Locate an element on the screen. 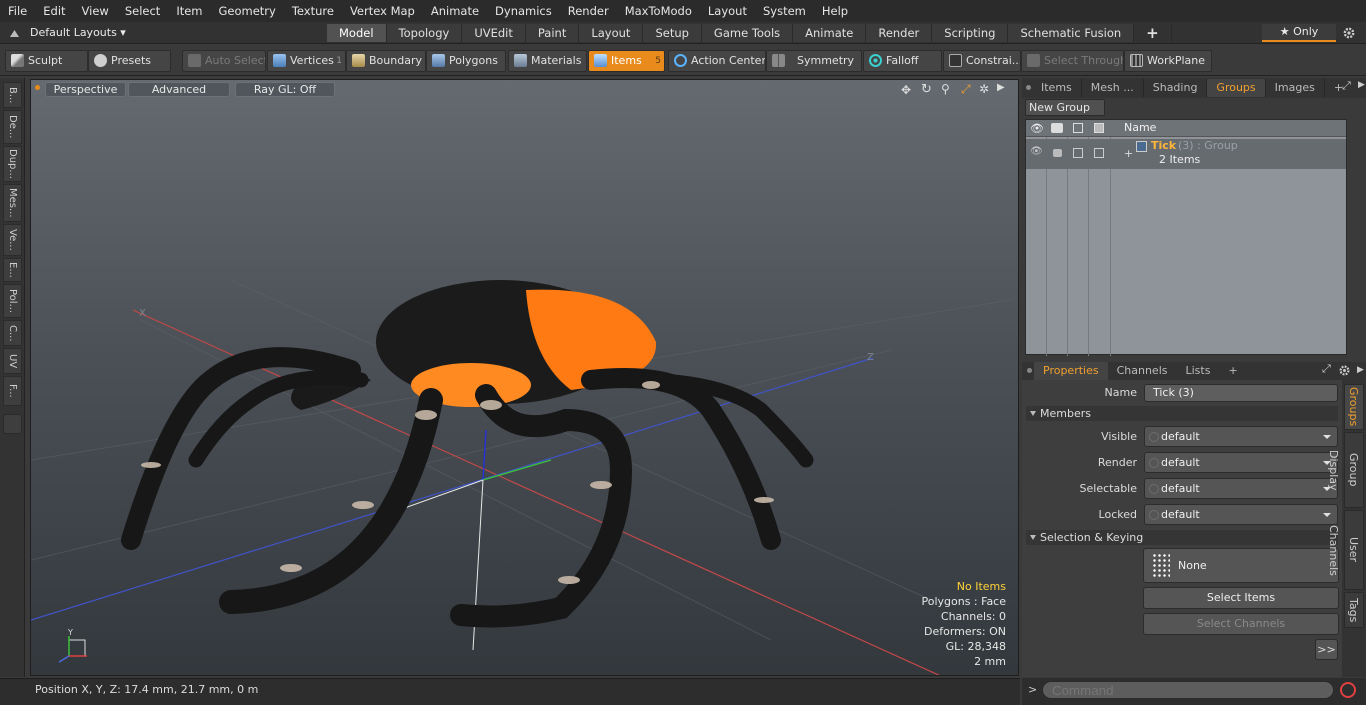 The width and height of the screenshot is (1366, 705). tab-schematic-fusion: Schematic Fusion is located at coordinates (1071, 33).